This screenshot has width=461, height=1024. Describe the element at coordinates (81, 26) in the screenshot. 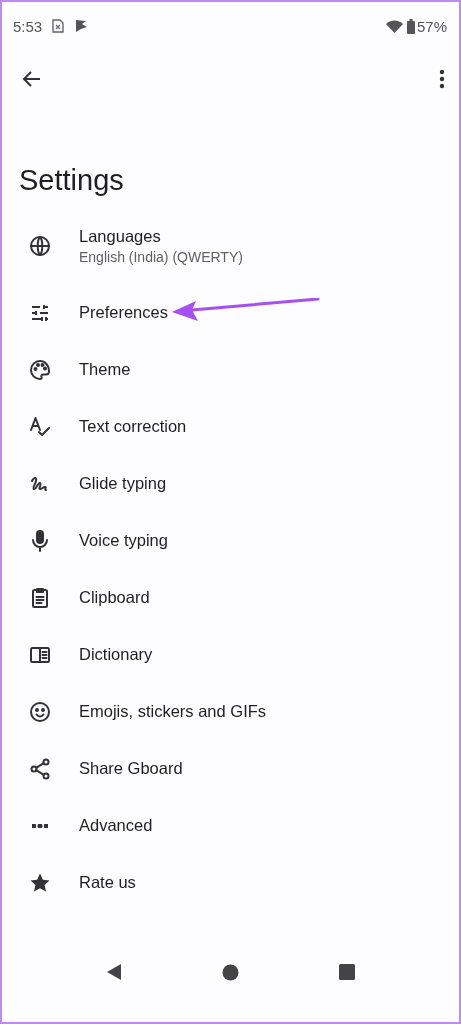

I see `flag-icon` at that location.